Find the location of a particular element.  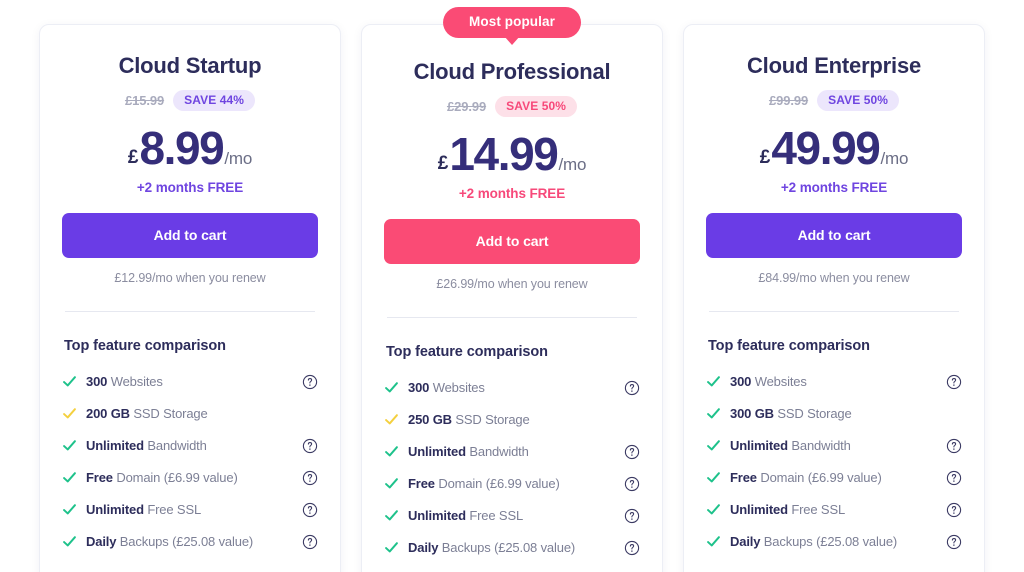

current-price: £49.99/mo is located at coordinates (834, 148).